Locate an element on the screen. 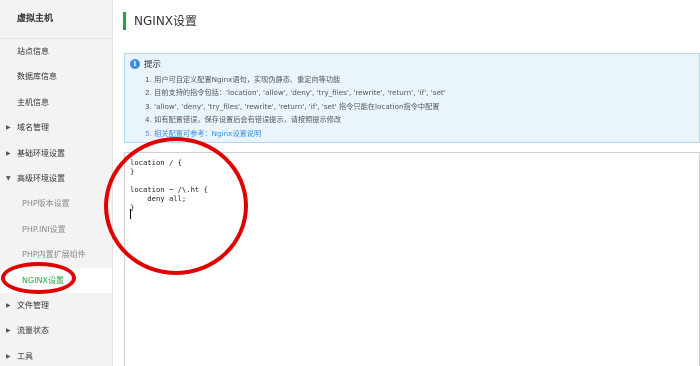 The width and height of the screenshot is (700, 366). sidebar-item: PHP版本设置 is located at coordinates (56, 203).